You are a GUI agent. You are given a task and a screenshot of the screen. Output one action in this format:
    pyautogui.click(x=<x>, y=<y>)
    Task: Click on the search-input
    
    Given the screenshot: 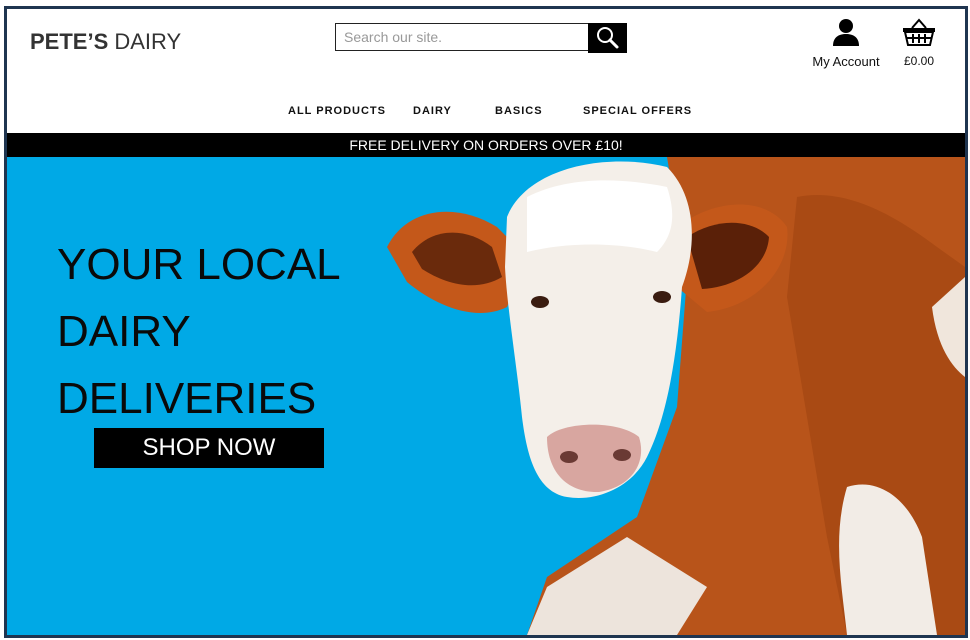 What is the action you would take?
    pyautogui.click(x=462, y=37)
    